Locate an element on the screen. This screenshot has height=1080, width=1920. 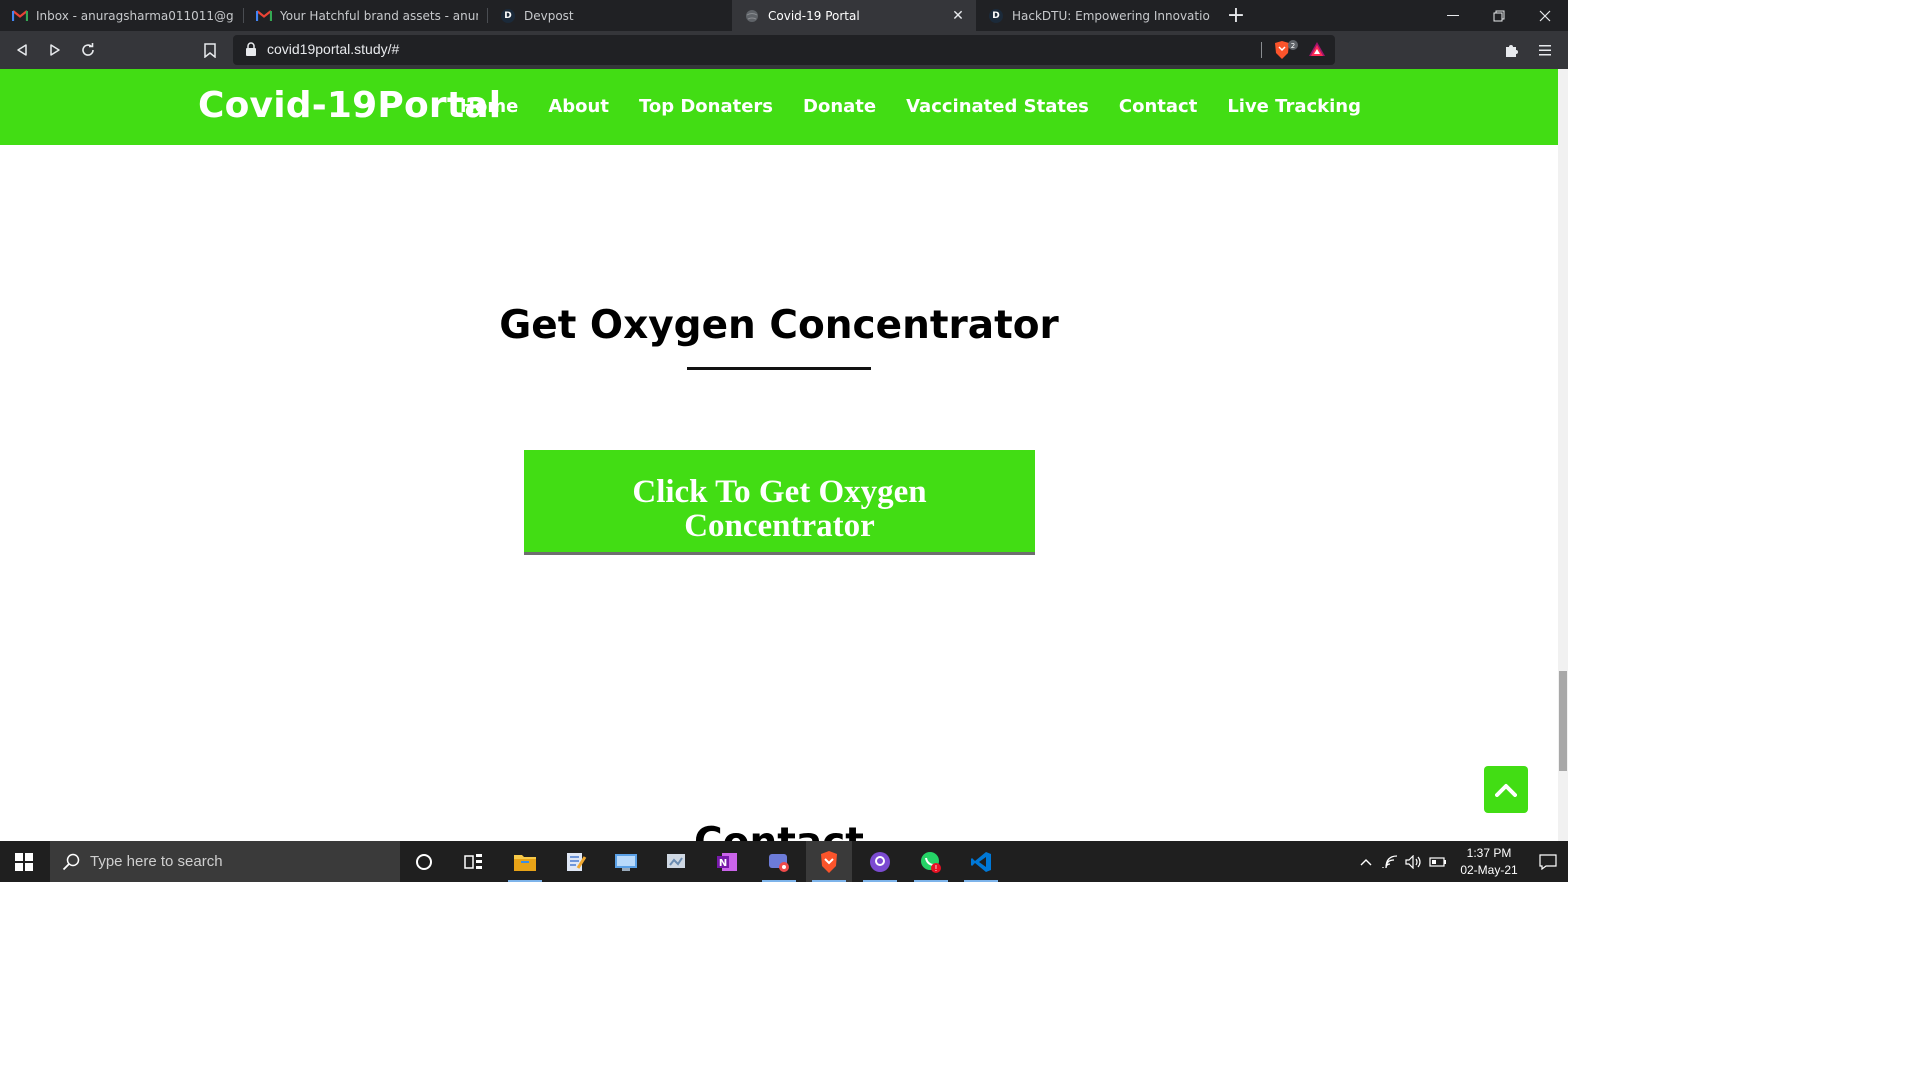
whatsapp-icon: ! is located at coordinates (931, 861).